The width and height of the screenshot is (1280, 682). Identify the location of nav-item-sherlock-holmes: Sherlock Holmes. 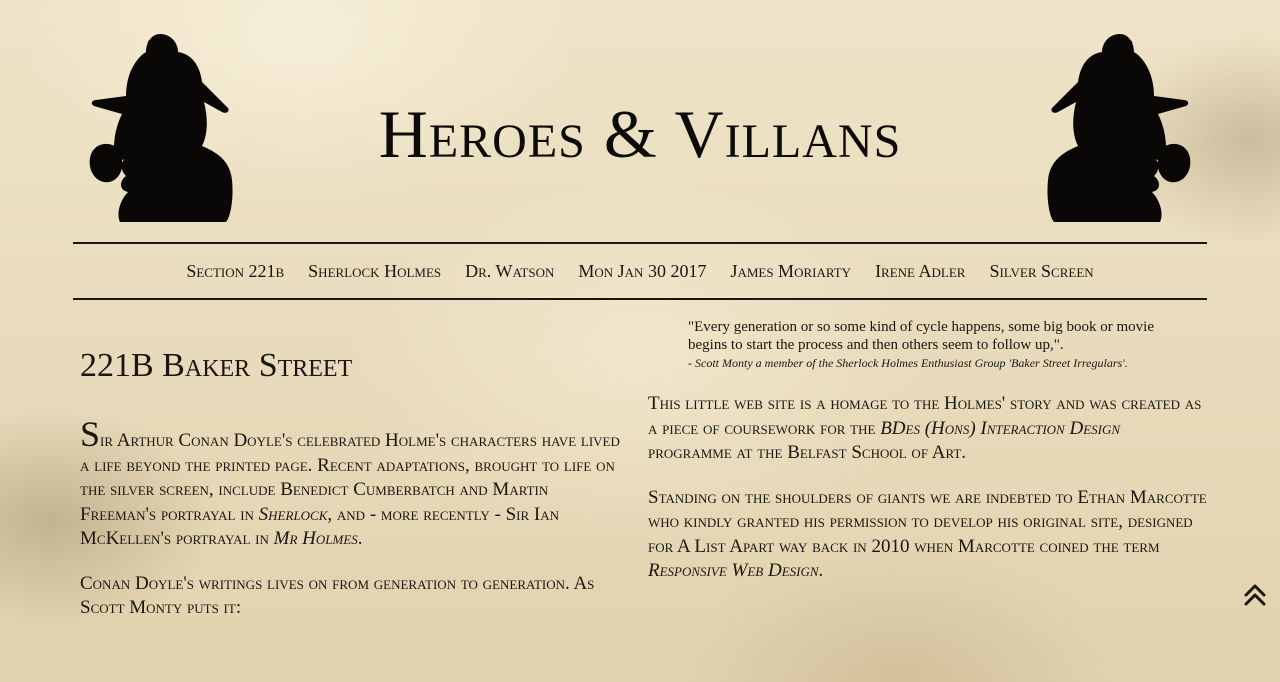
(374, 271).